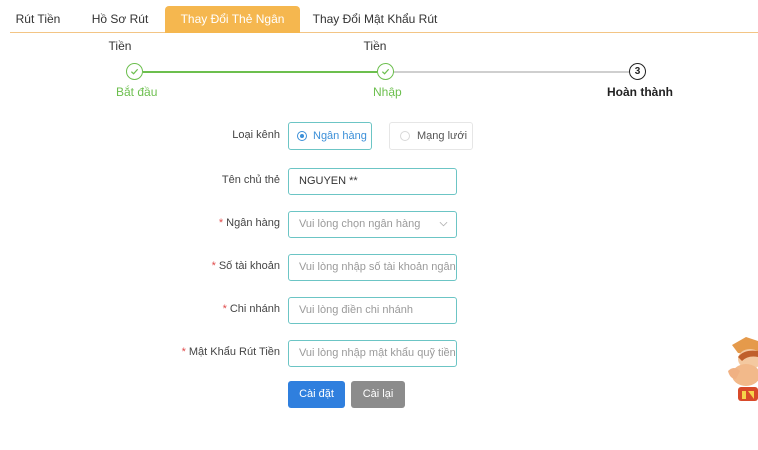 This screenshot has width=758, height=450. I want to click on mascot-image, so click(741, 371).